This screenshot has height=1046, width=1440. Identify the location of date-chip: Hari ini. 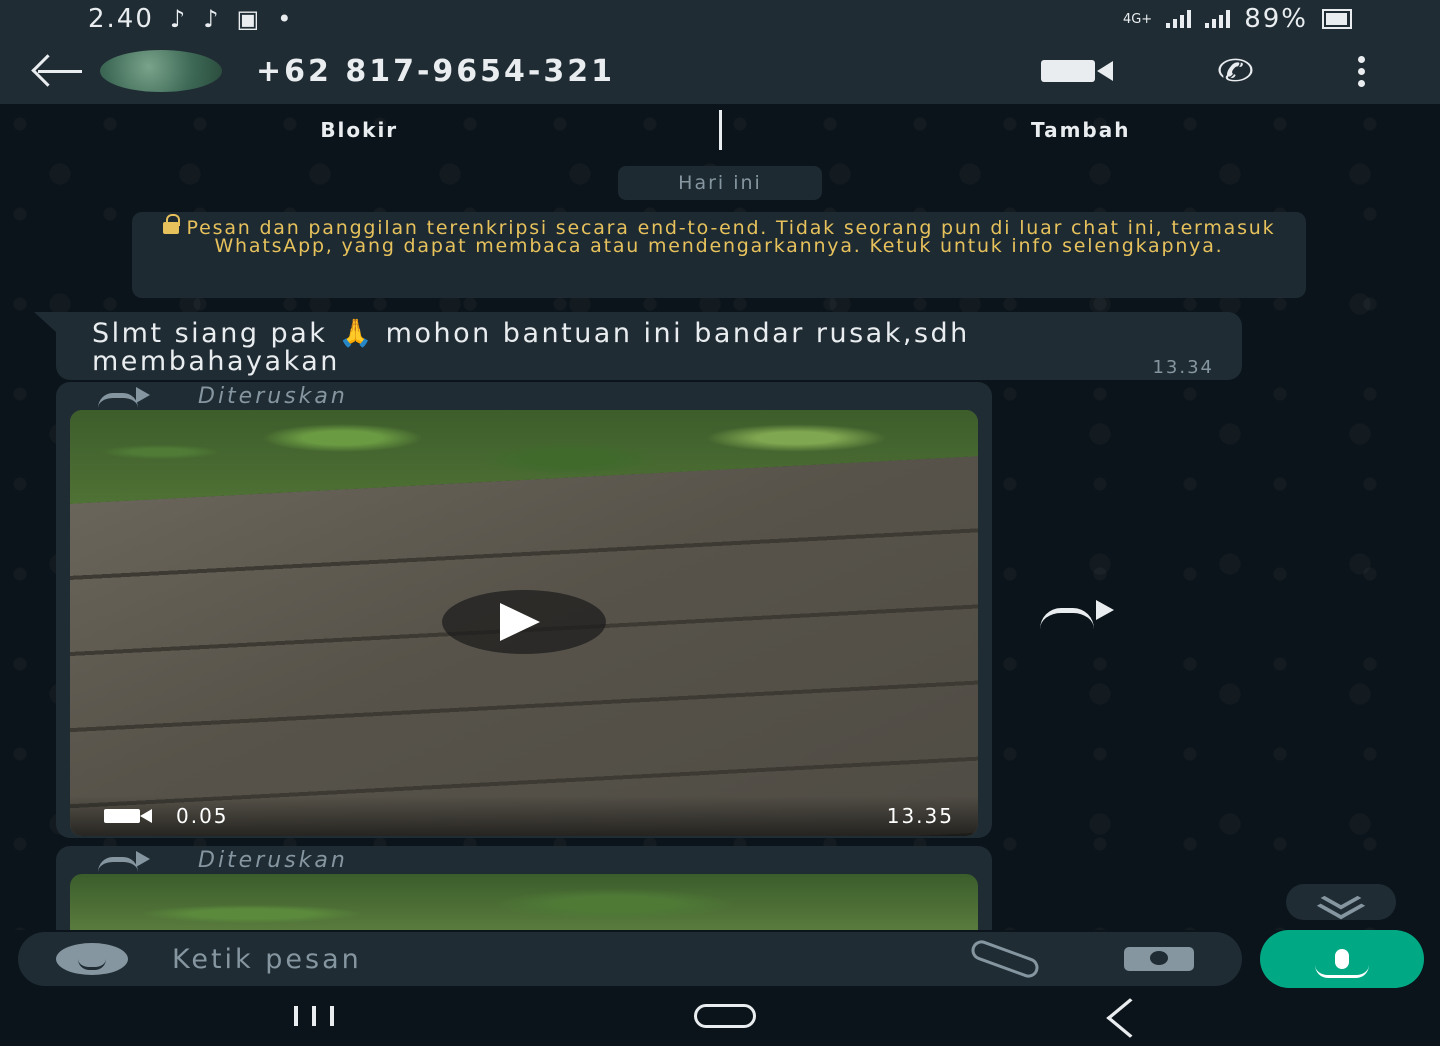
(720, 183).